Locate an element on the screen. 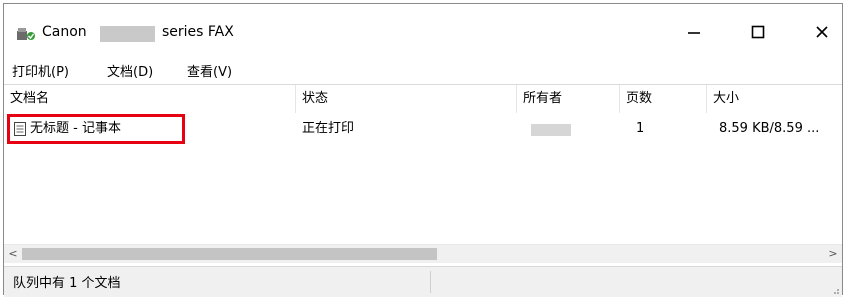 This screenshot has height=297, width=845. status-bar: 队列中有 1 个文档 is located at coordinates (423, 281).